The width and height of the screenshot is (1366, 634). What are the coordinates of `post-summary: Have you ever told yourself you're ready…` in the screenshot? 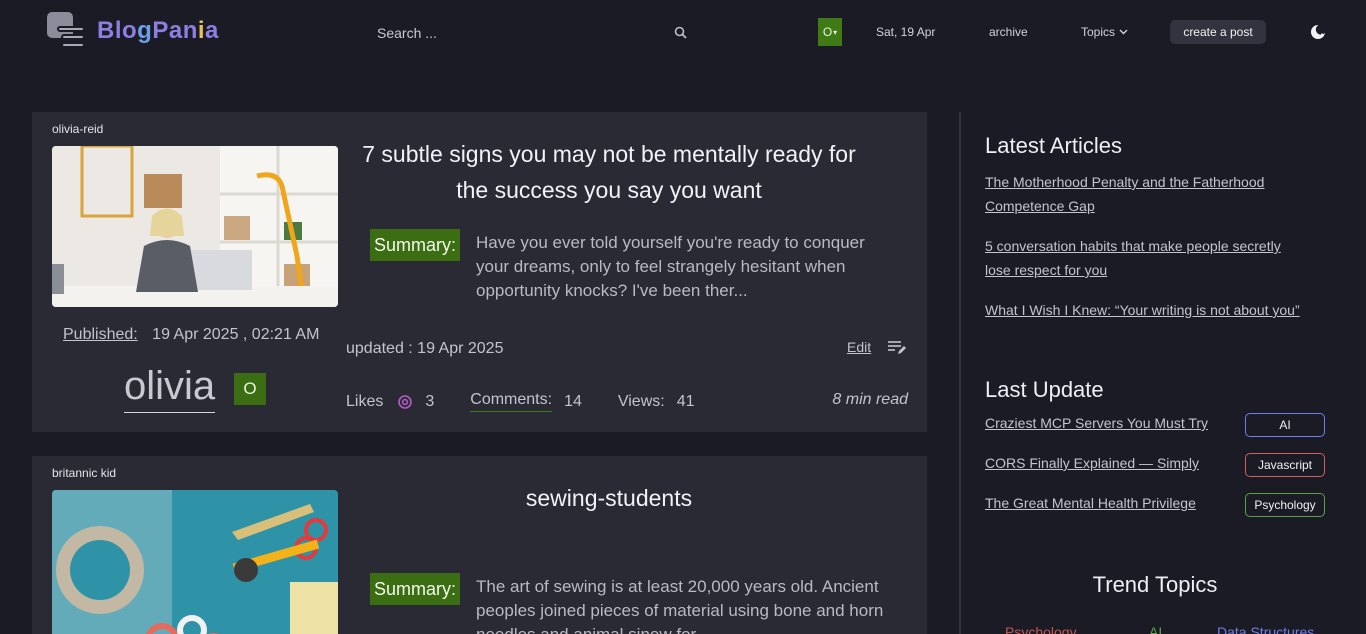 It's located at (670, 266).